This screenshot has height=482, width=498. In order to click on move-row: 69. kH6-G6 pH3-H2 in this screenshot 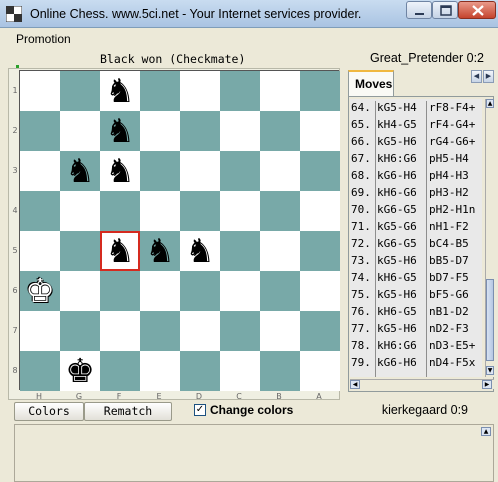, I will do `click(416, 192)`.